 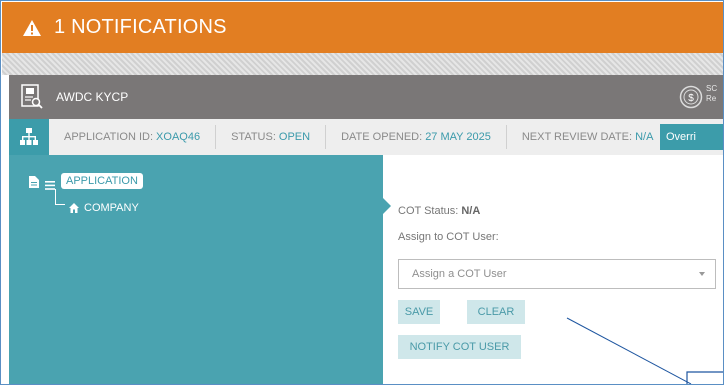 I want to click on clear-button: CLEAR, so click(x=496, y=312).